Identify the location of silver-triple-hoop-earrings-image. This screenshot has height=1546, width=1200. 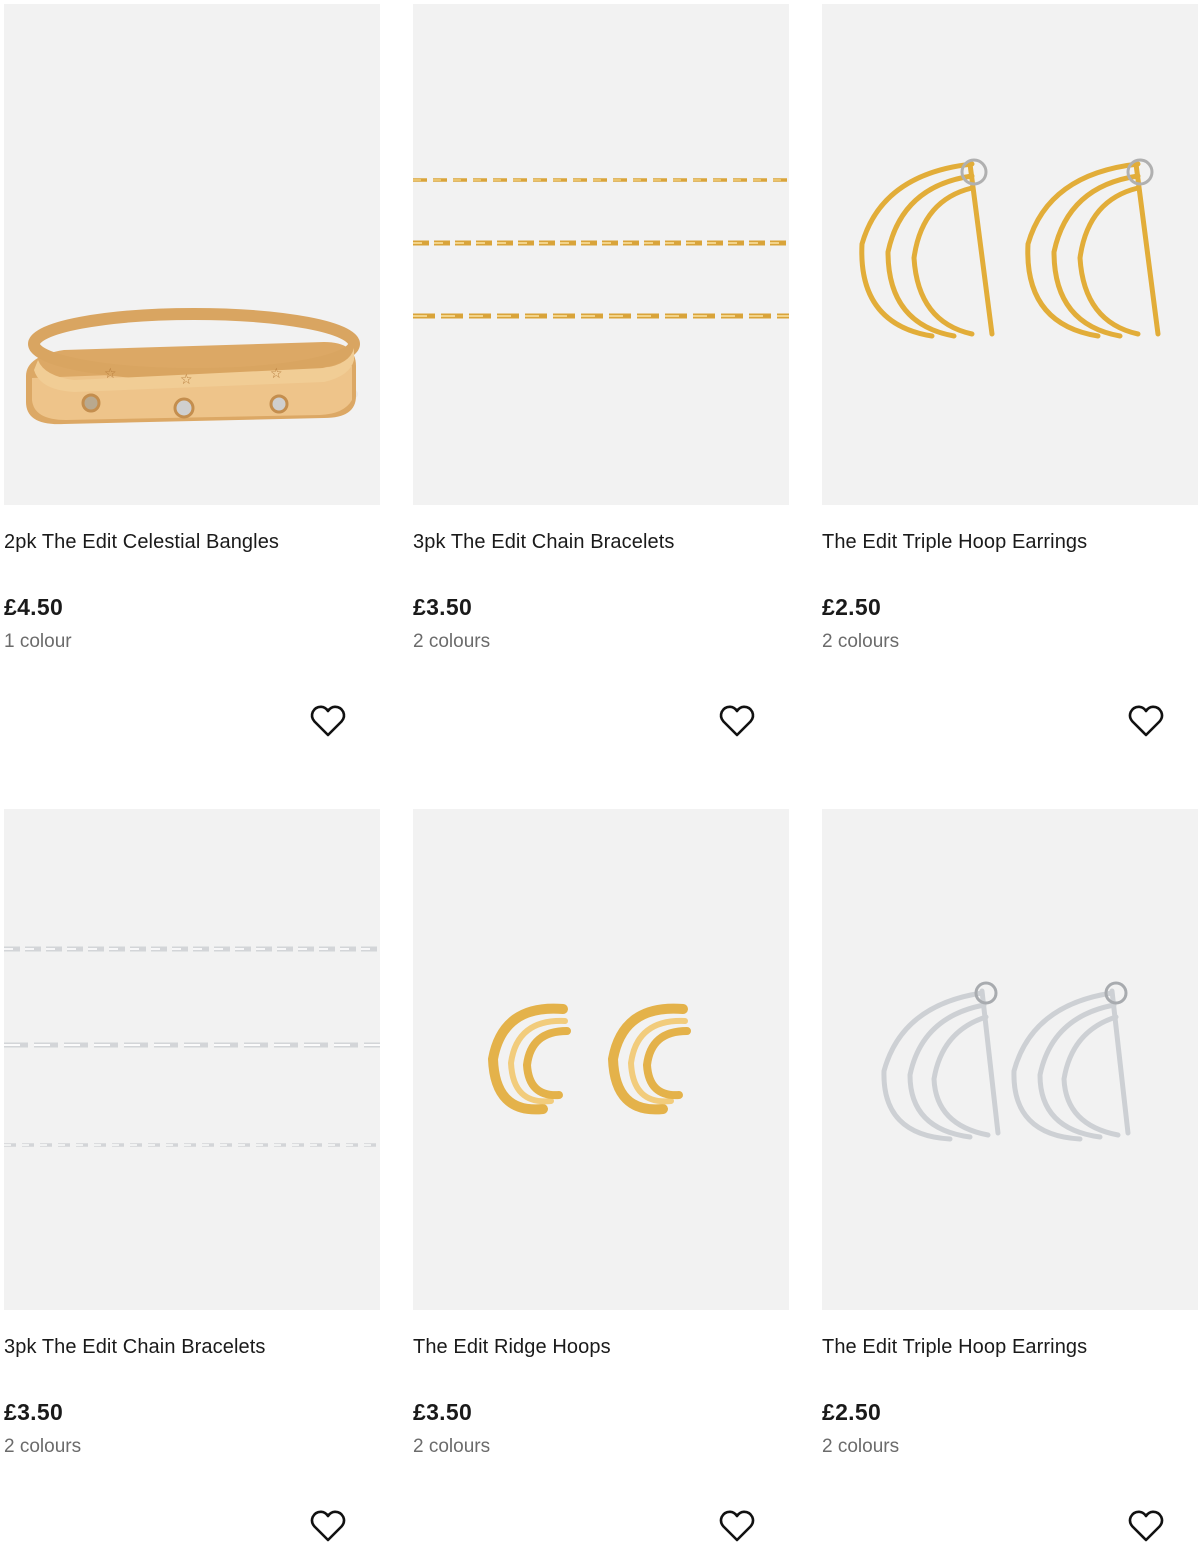
(1010, 1059).